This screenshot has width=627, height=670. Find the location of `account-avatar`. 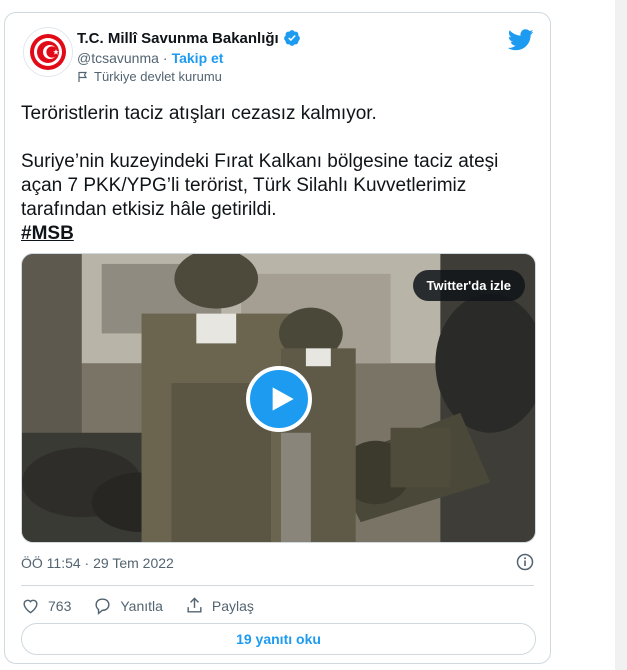

account-avatar is located at coordinates (48, 52).